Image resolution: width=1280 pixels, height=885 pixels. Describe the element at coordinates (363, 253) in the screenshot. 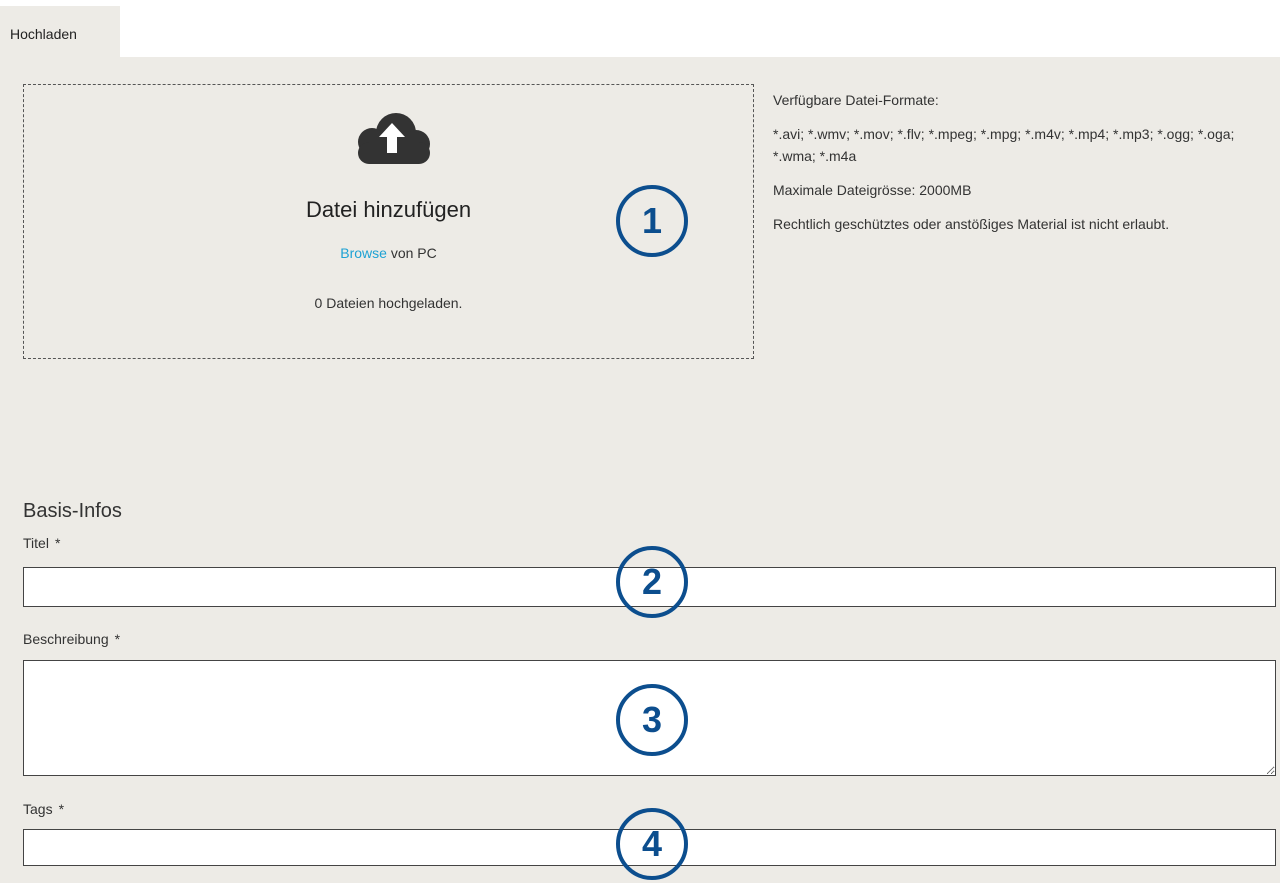

I see `browse-link: Browse` at that location.